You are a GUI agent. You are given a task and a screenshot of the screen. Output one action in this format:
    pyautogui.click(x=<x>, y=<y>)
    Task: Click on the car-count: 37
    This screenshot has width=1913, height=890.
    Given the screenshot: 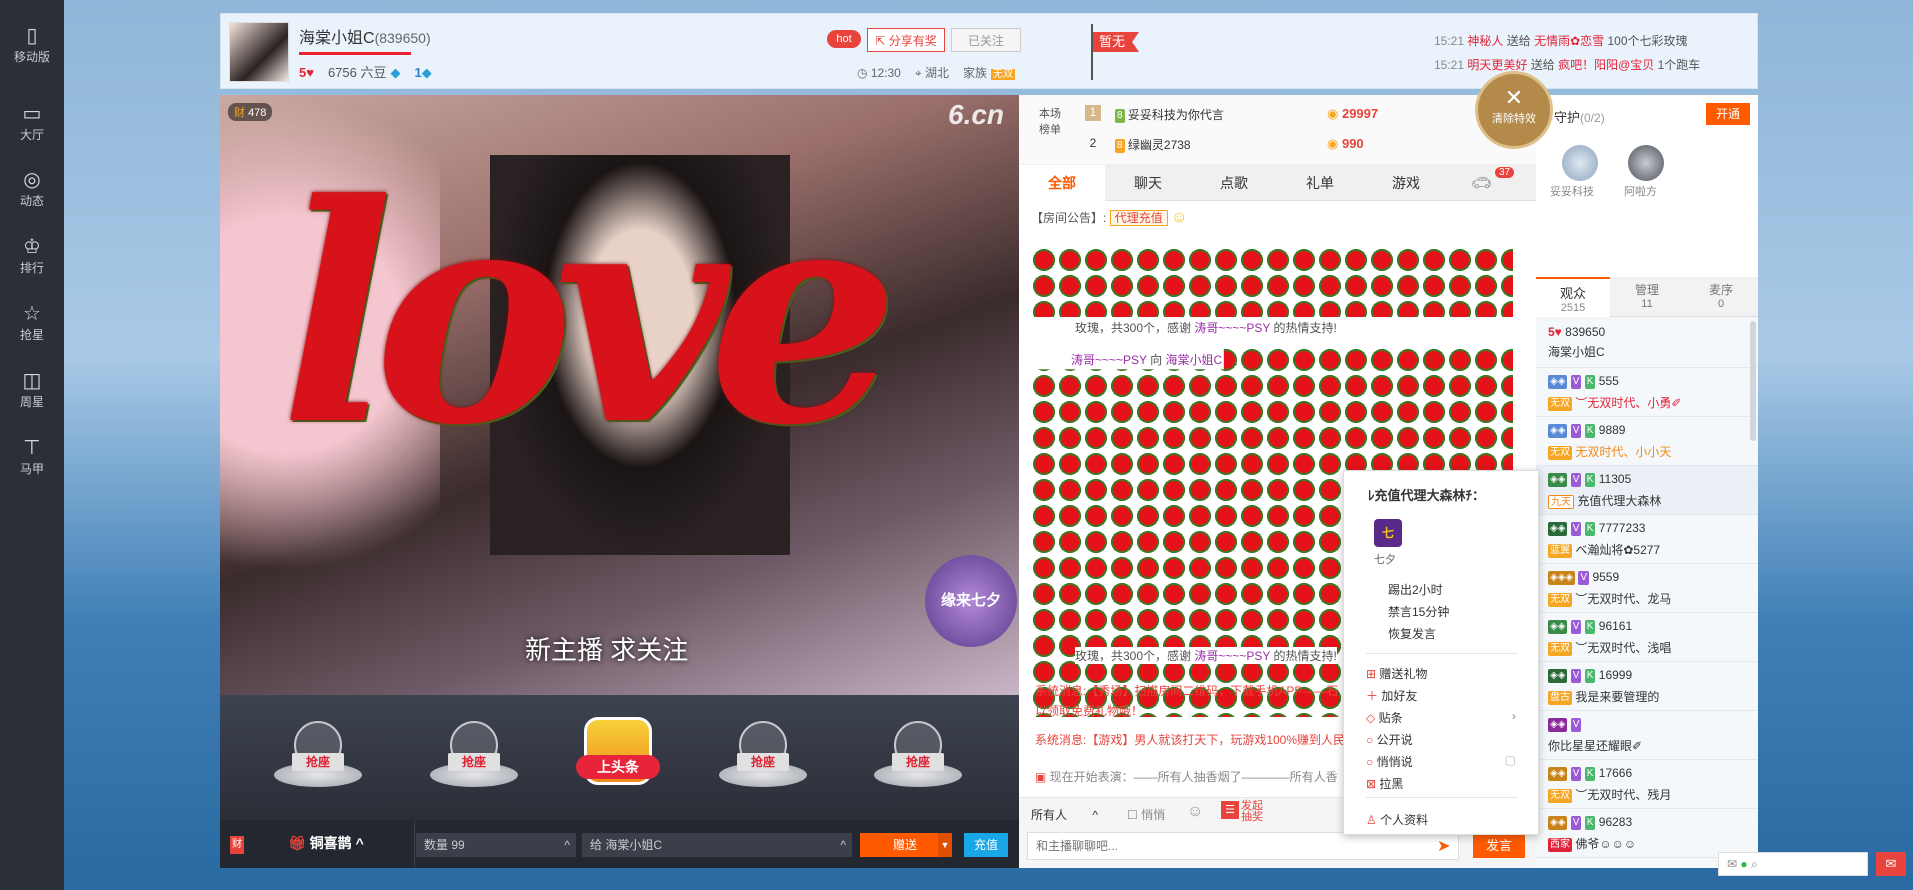 What is the action you would take?
    pyautogui.click(x=1505, y=172)
    